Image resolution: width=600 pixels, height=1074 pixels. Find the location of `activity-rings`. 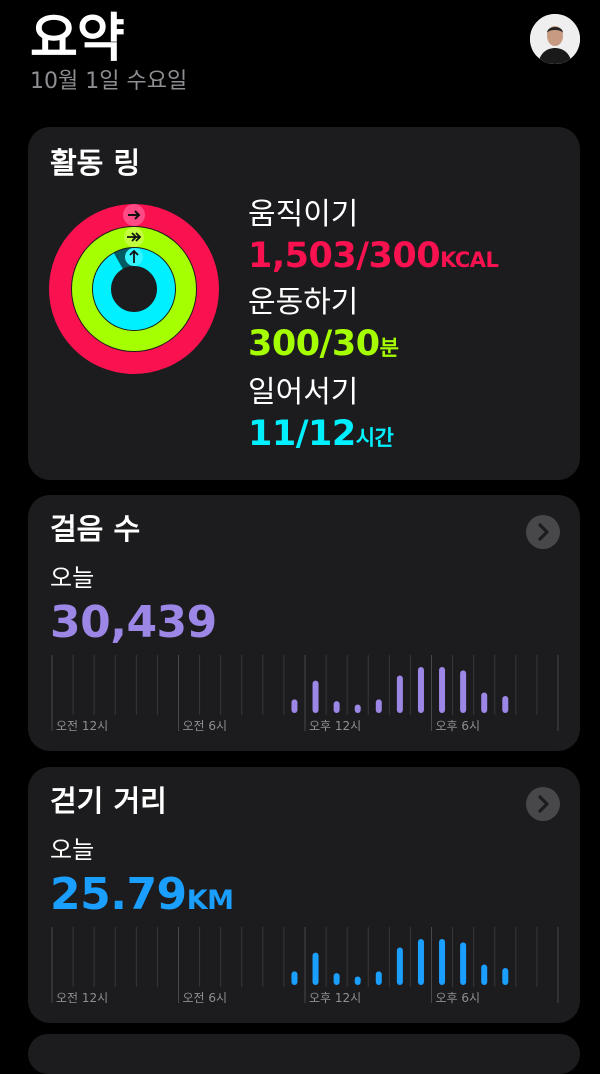

activity-rings is located at coordinates (134, 289).